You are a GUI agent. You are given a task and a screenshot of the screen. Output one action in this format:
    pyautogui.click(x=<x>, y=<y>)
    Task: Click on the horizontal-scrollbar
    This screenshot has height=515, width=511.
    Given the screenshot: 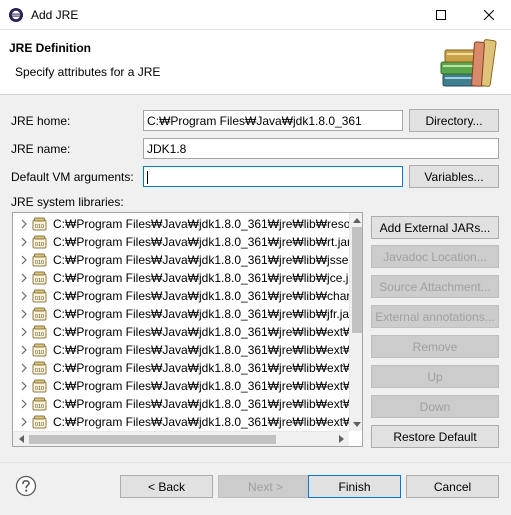 What is the action you would take?
    pyautogui.click(x=181, y=438)
    